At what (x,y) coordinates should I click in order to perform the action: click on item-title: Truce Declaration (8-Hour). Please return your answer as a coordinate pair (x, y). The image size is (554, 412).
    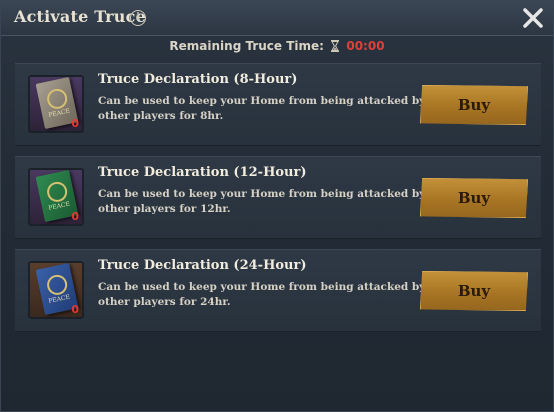
    Looking at the image, I should click on (198, 79).